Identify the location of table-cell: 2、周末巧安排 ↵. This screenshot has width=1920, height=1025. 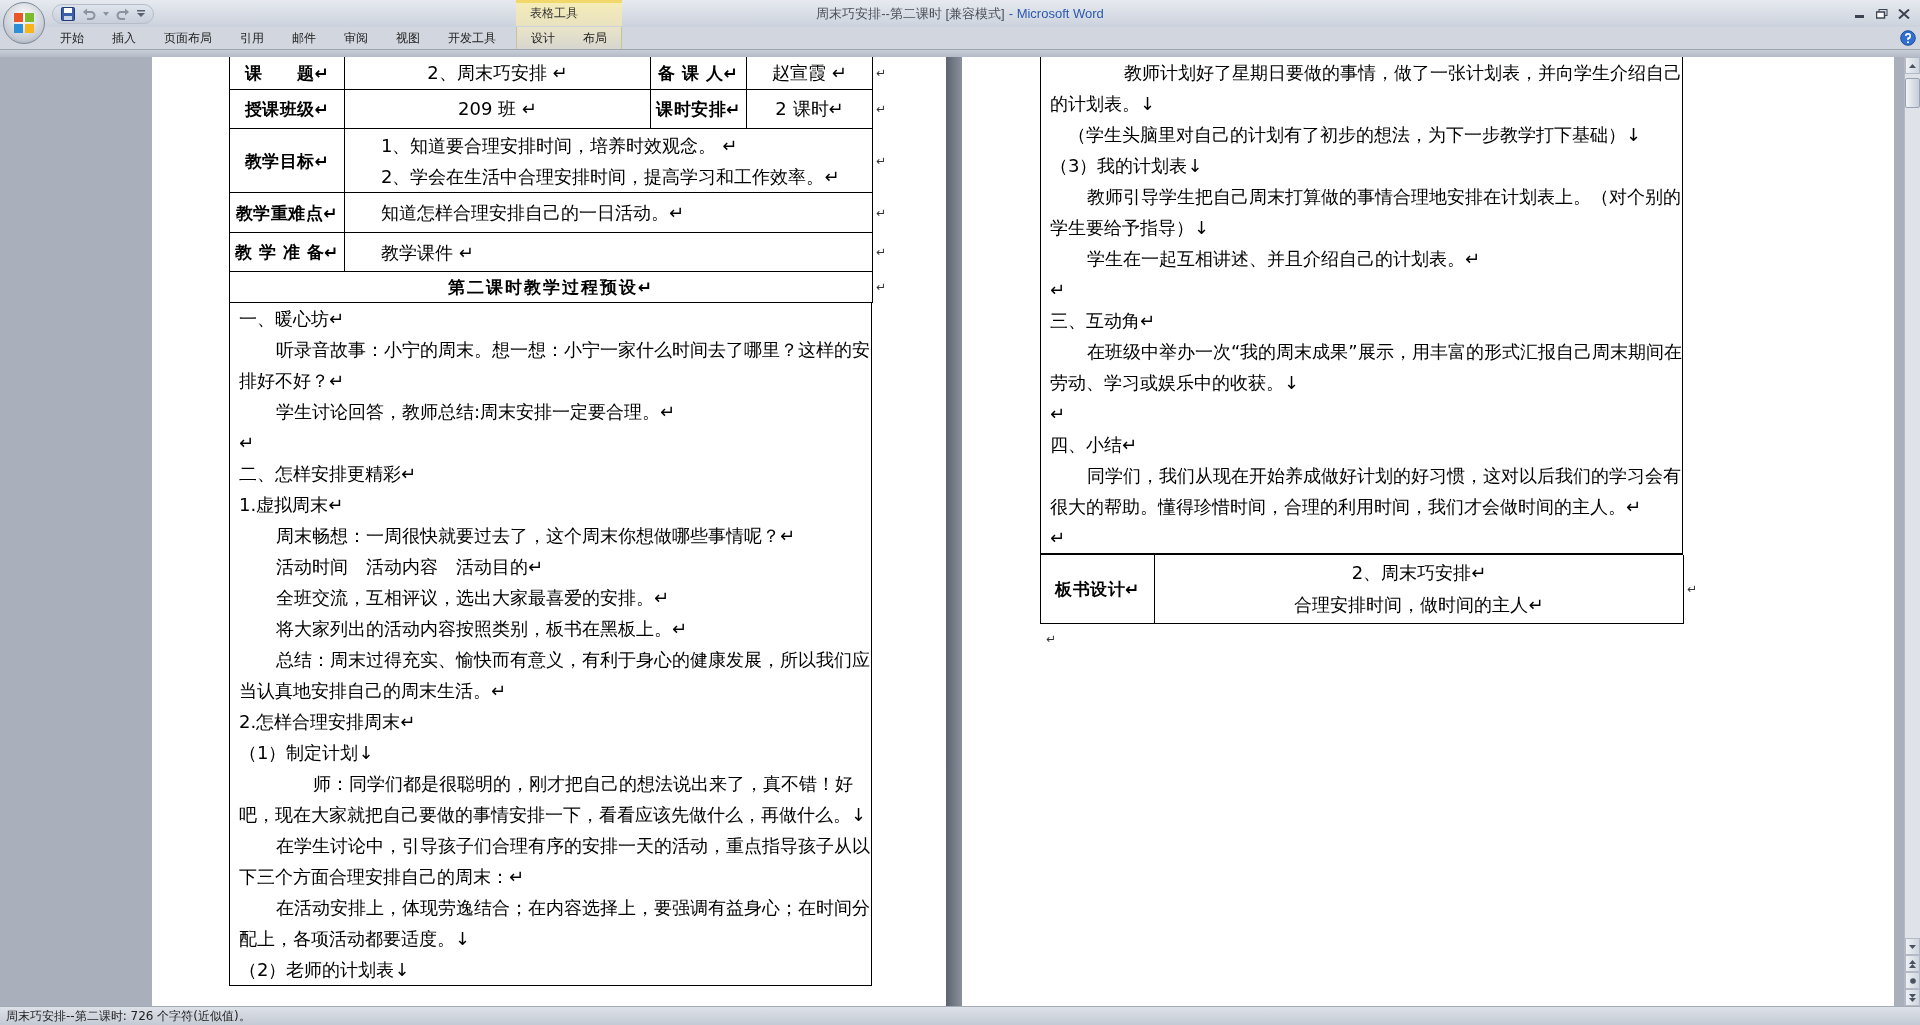
(498, 73).